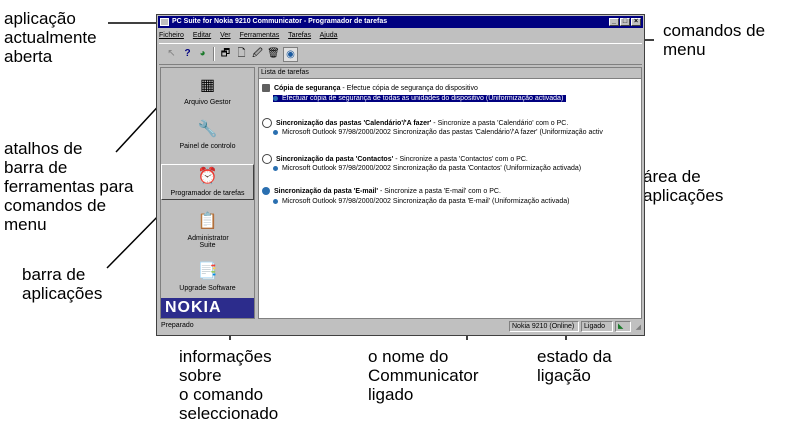 The image size is (792, 426). Describe the element at coordinates (439, 191) in the screenshot. I see `task-description: - Sincronize a pasta 'E-mail' com o PC.` at that location.